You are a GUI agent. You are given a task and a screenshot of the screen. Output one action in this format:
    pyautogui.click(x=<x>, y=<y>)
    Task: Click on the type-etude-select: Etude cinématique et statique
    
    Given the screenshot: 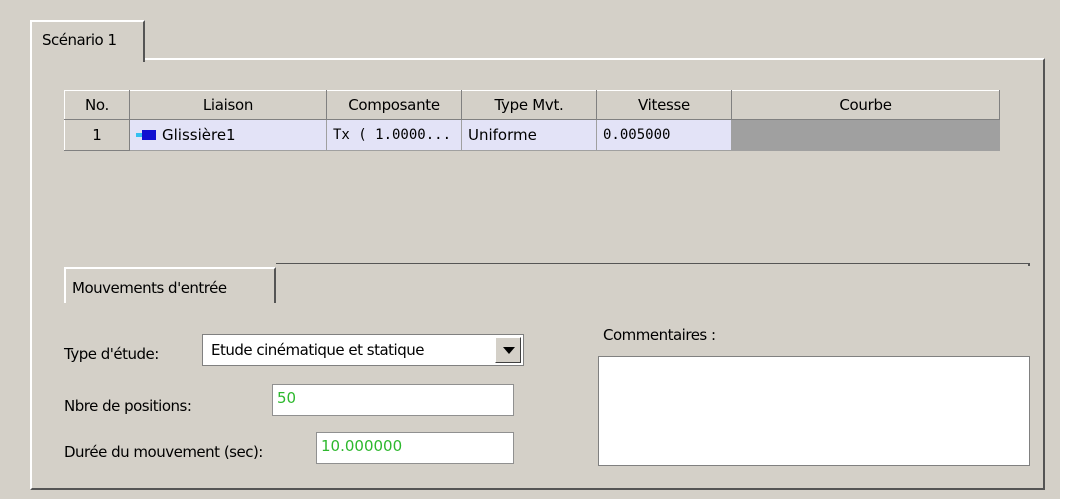 What is the action you would take?
    pyautogui.click(x=363, y=350)
    